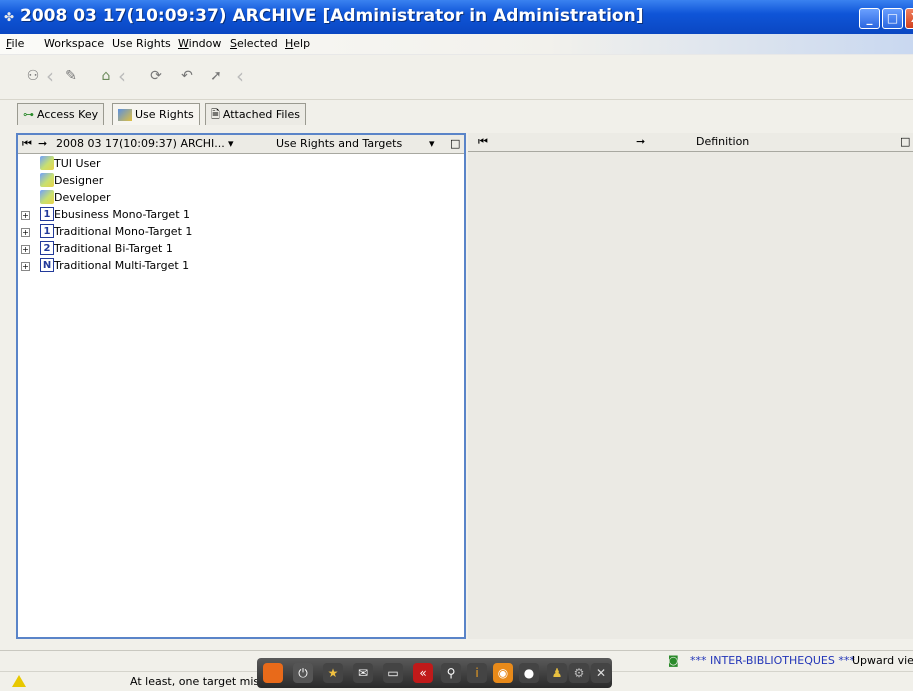 This screenshot has height=691, width=913. Describe the element at coordinates (216, 76) in the screenshot. I see `export-icon: ➚` at that location.